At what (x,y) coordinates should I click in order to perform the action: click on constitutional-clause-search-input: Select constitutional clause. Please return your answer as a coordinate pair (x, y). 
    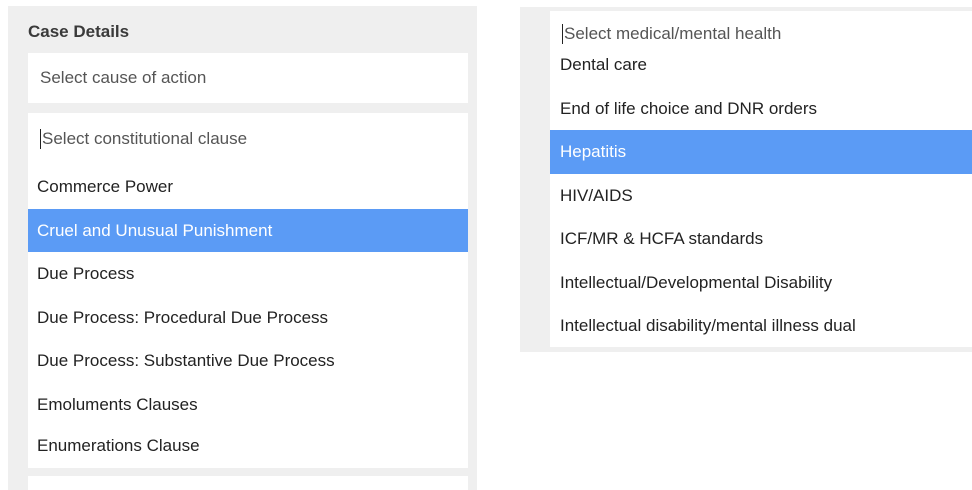
    Looking at the image, I should click on (248, 139).